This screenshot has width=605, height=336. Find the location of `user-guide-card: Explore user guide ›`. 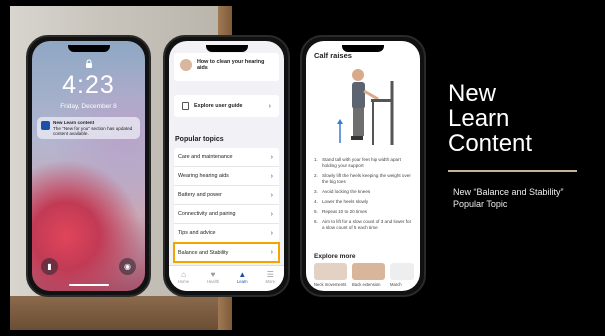

user-guide-card: Explore user guide › is located at coordinates (226, 106).